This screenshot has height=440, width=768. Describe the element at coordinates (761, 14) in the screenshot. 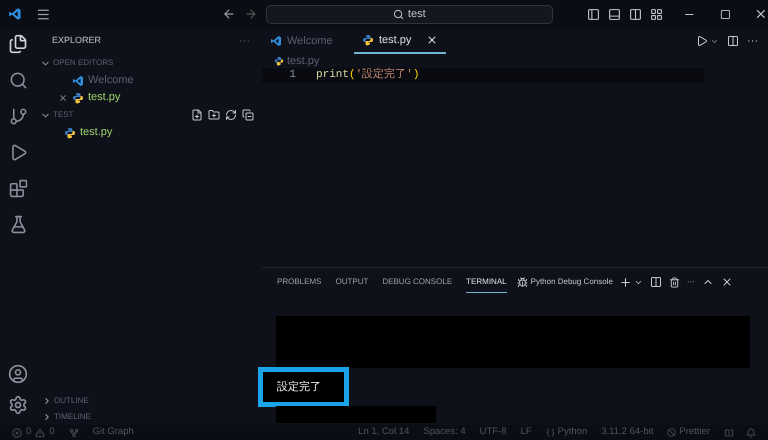

I see `close-icon` at that location.